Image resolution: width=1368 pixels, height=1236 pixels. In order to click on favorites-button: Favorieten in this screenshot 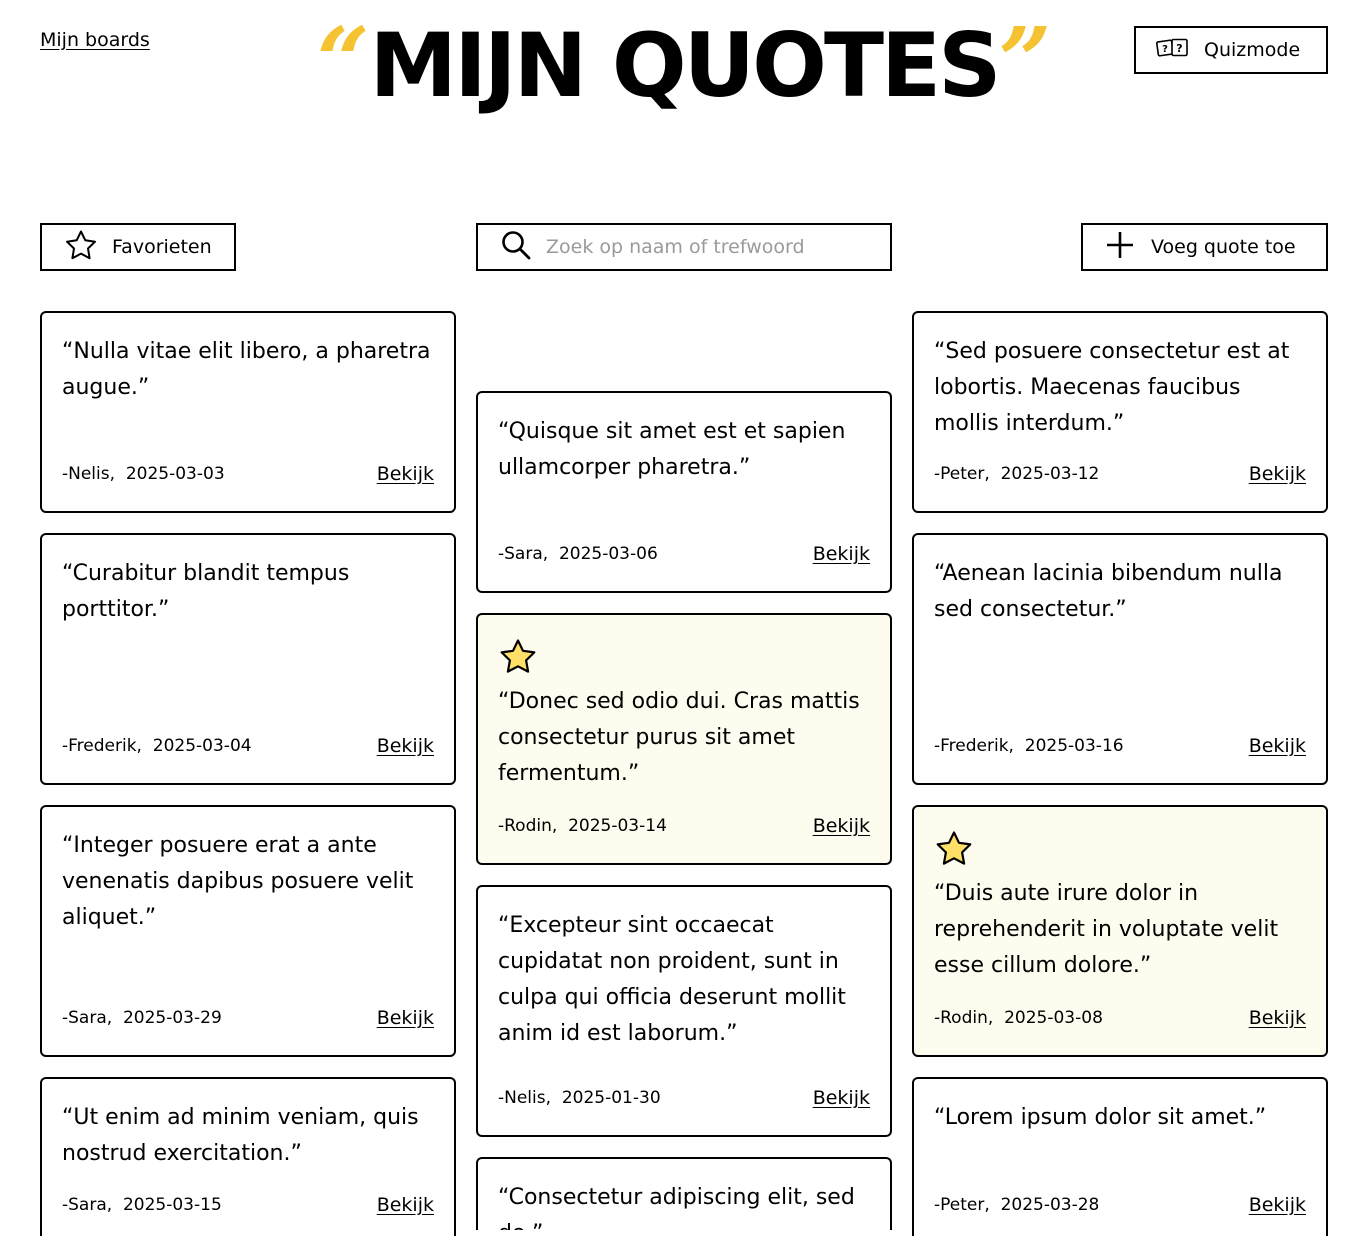, I will do `click(138, 247)`.